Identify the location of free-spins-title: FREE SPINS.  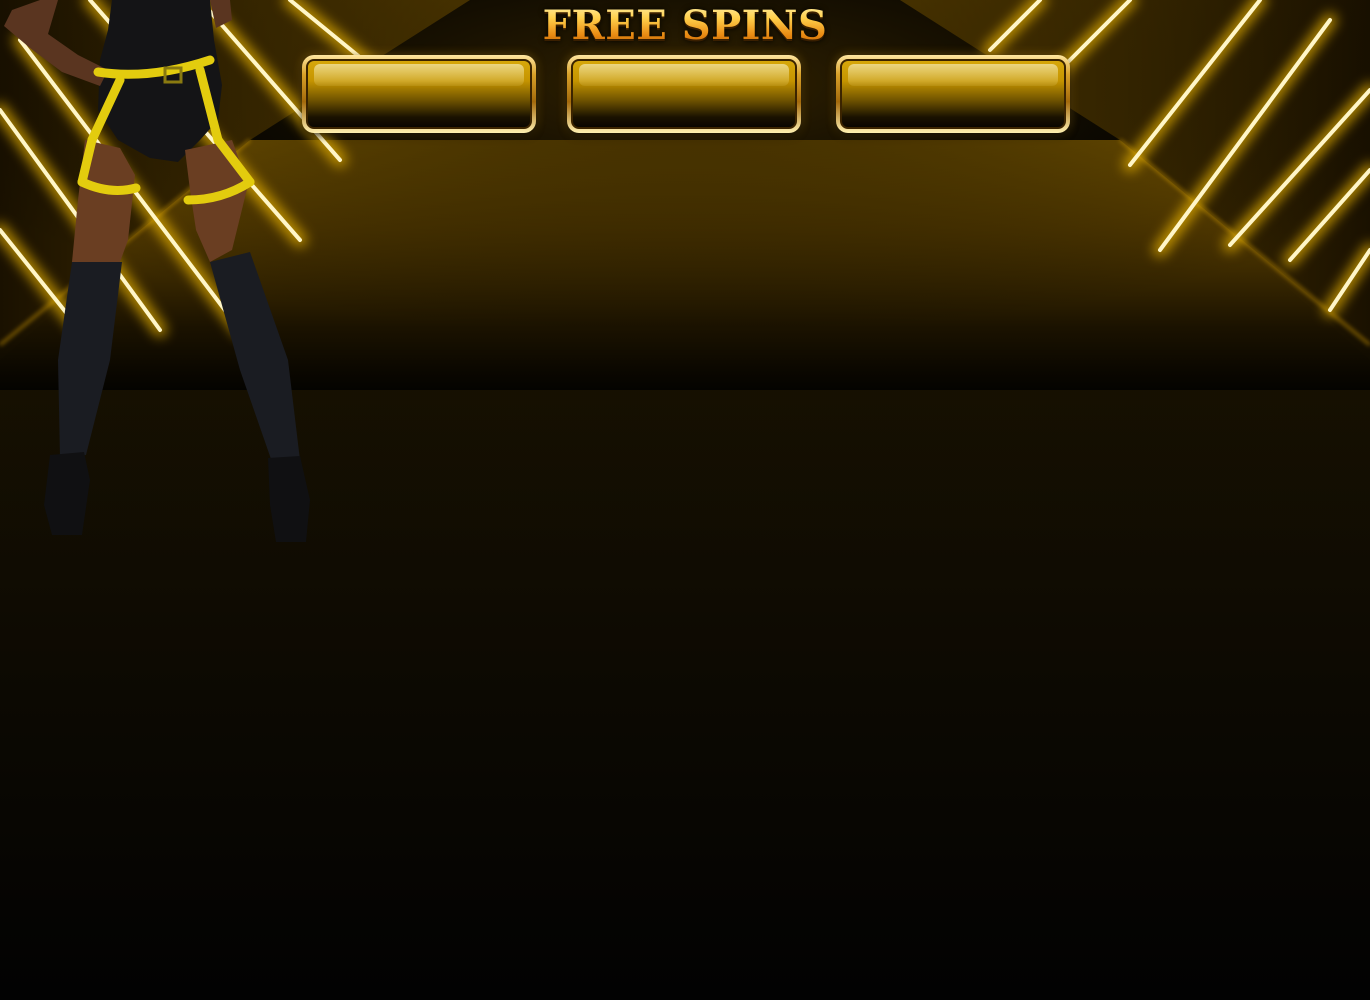
(685, 25).